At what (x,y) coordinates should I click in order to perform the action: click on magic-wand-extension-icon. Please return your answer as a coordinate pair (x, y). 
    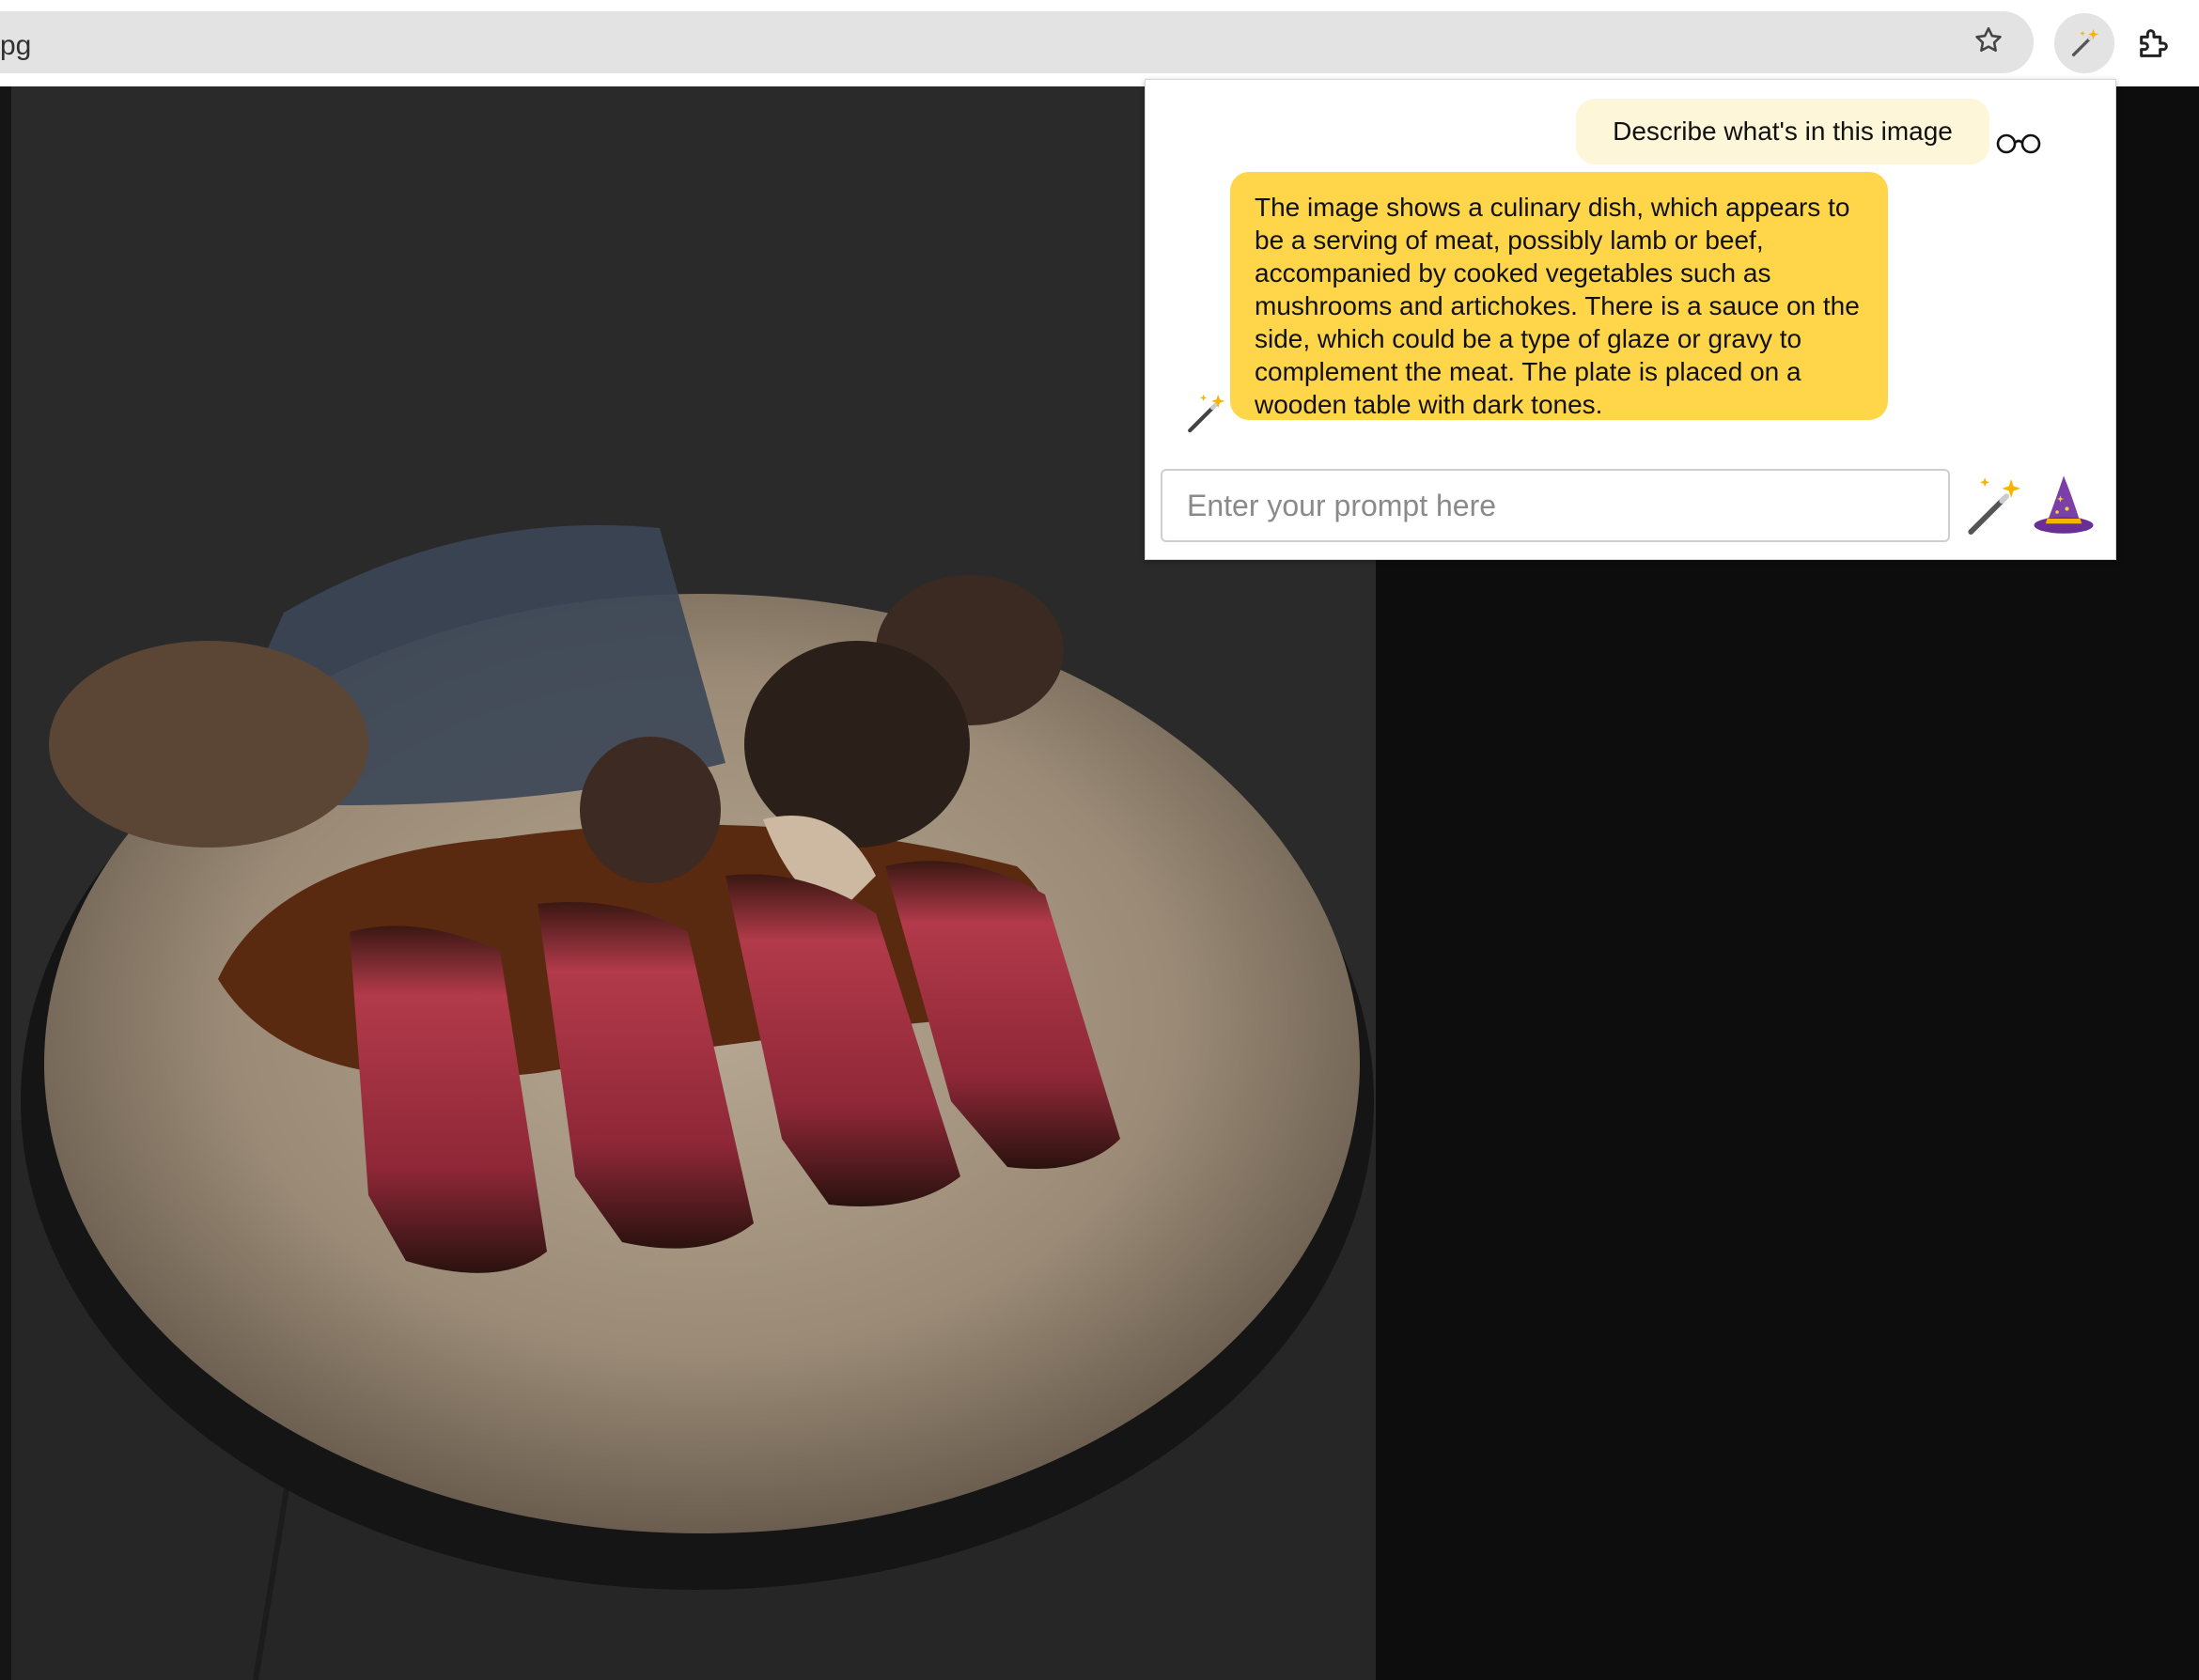
    Looking at the image, I should click on (2084, 43).